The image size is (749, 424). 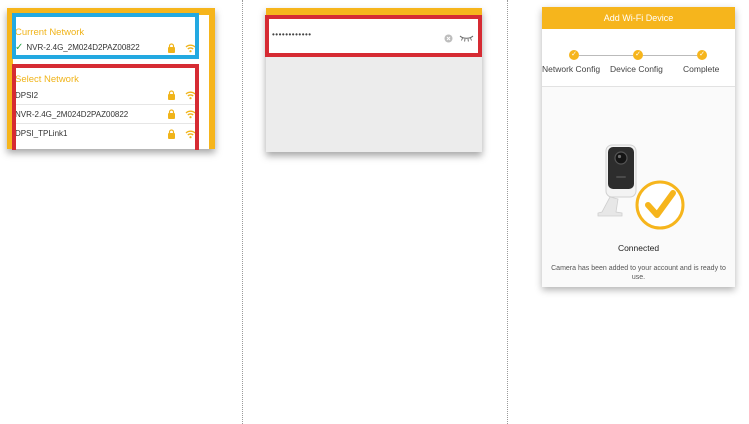 What do you see at coordinates (636, 69) in the screenshot?
I see `step-label-device-config: Device Config` at bounding box center [636, 69].